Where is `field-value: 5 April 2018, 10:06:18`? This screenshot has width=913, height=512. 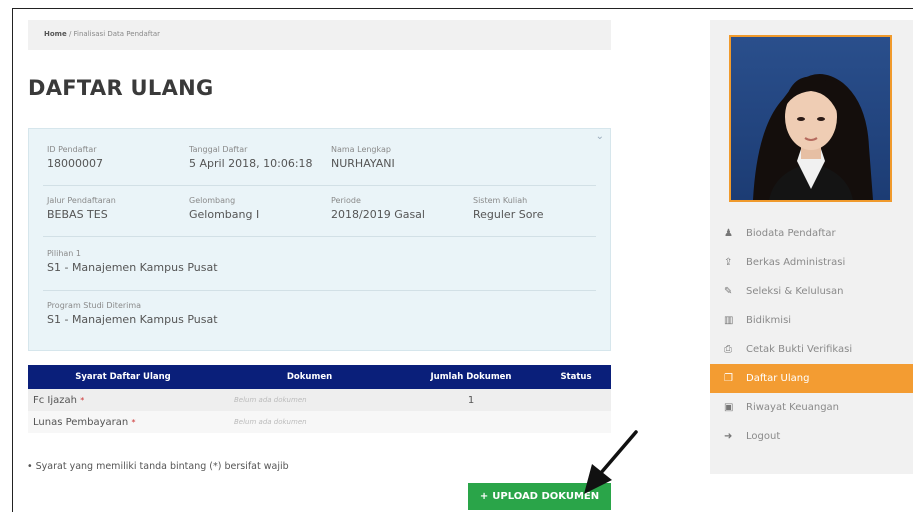 field-value: 5 April 2018, 10:06:18 is located at coordinates (251, 163).